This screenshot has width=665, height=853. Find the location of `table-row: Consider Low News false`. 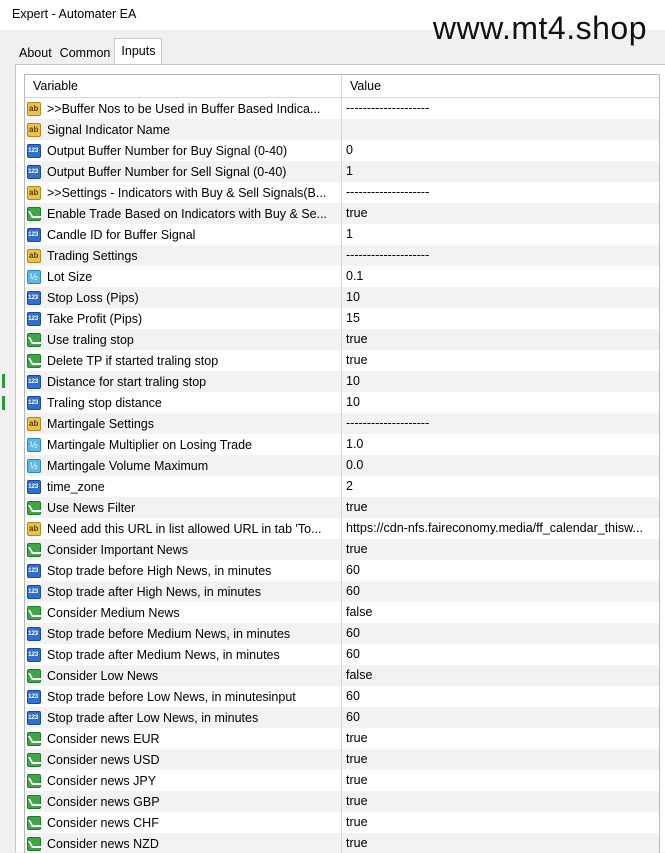

table-row: Consider Low News false is located at coordinates (342, 675).